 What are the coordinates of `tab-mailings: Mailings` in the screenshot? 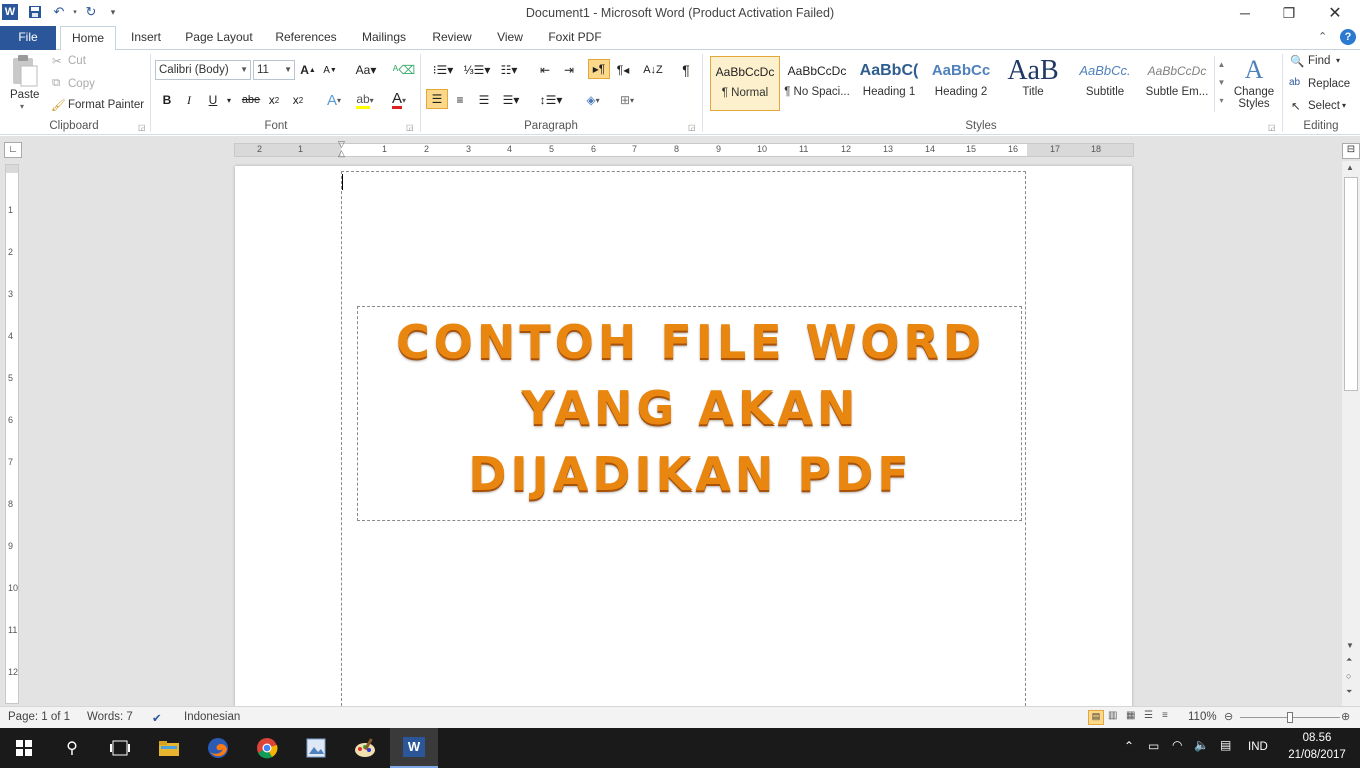 It's located at (384, 38).